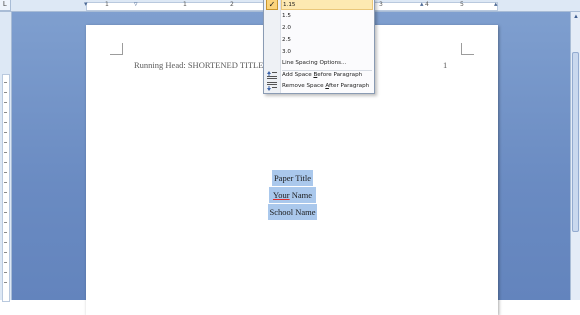 This screenshot has height=315, width=580. What do you see at coordinates (423, 5) in the screenshot?
I see `right-indent-marker: ▴` at bounding box center [423, 5].